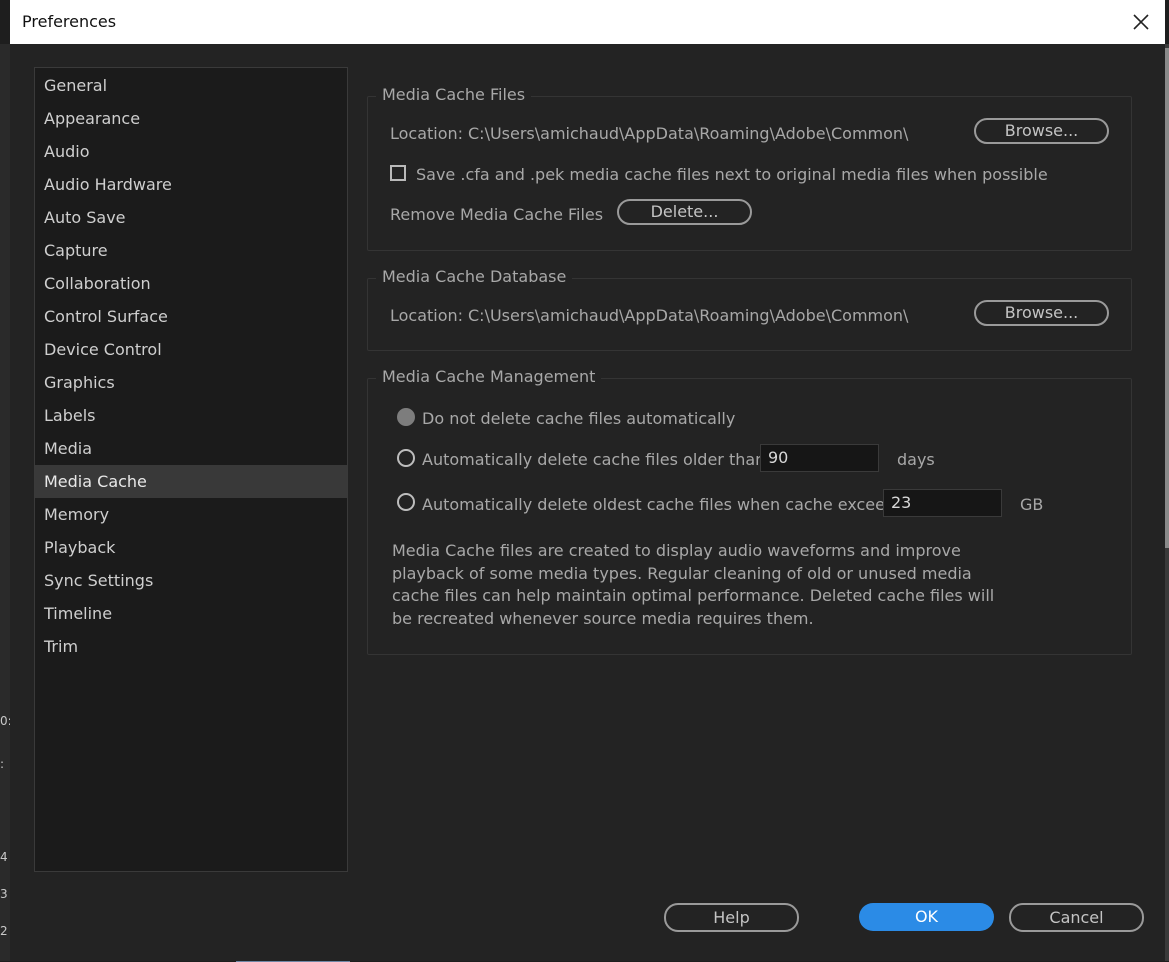  I want to click on sidebar-item-device-control: Device Control, so click(191, 349).